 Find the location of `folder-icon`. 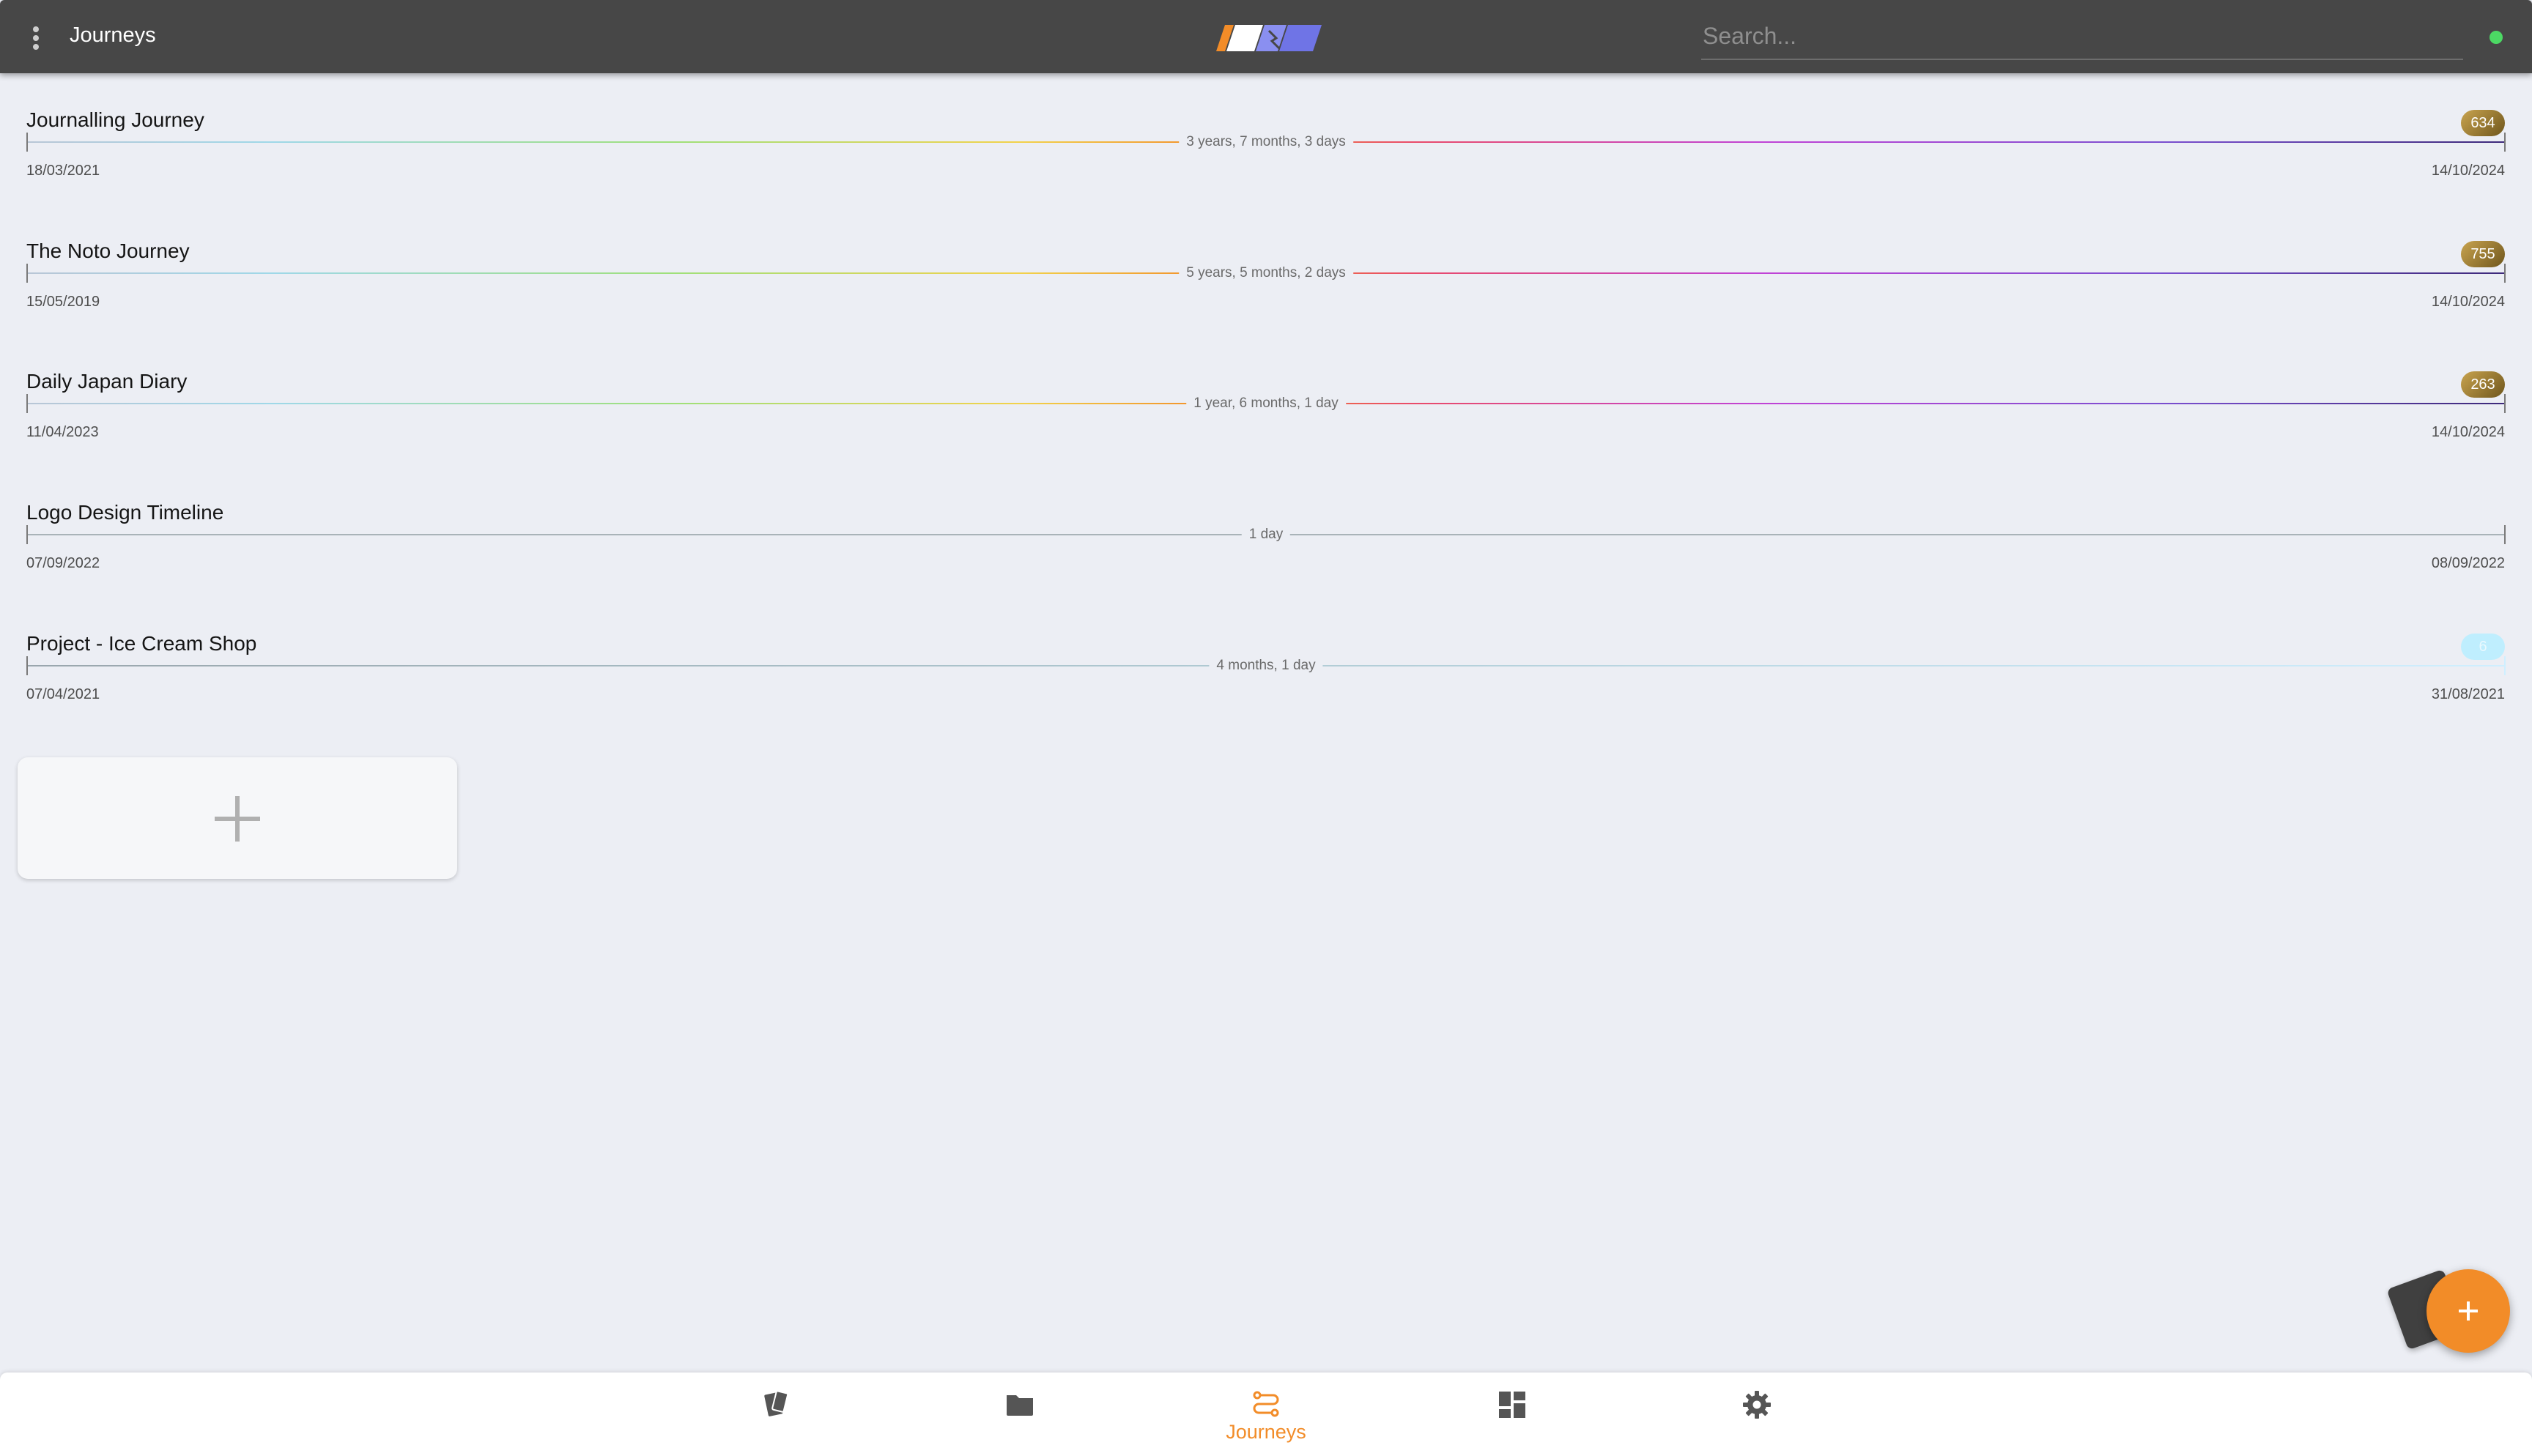

folder-icon is located at coordinates (1020, 1405).